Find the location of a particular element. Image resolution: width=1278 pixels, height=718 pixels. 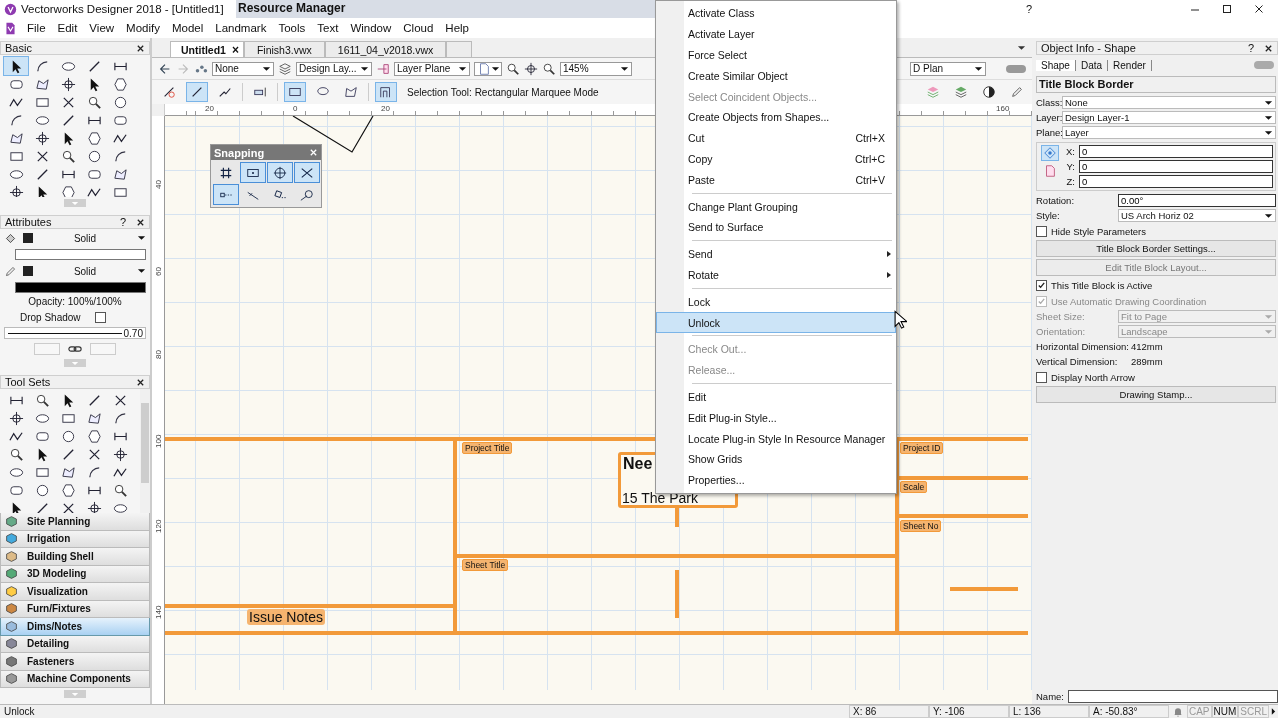

menu-item: Landmark is located at coordinates (241, 28).